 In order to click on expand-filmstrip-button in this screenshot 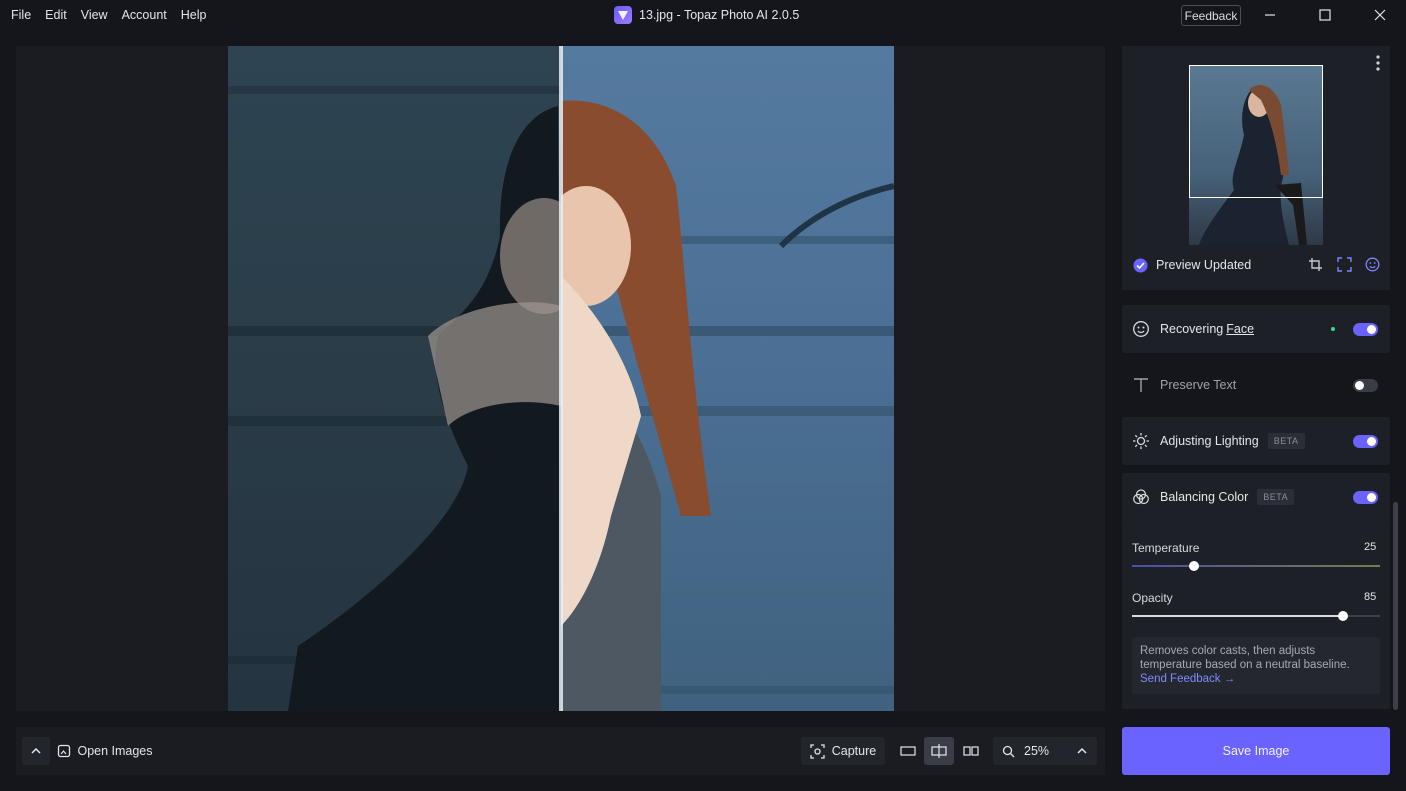, I will do `click(36, 751)`.